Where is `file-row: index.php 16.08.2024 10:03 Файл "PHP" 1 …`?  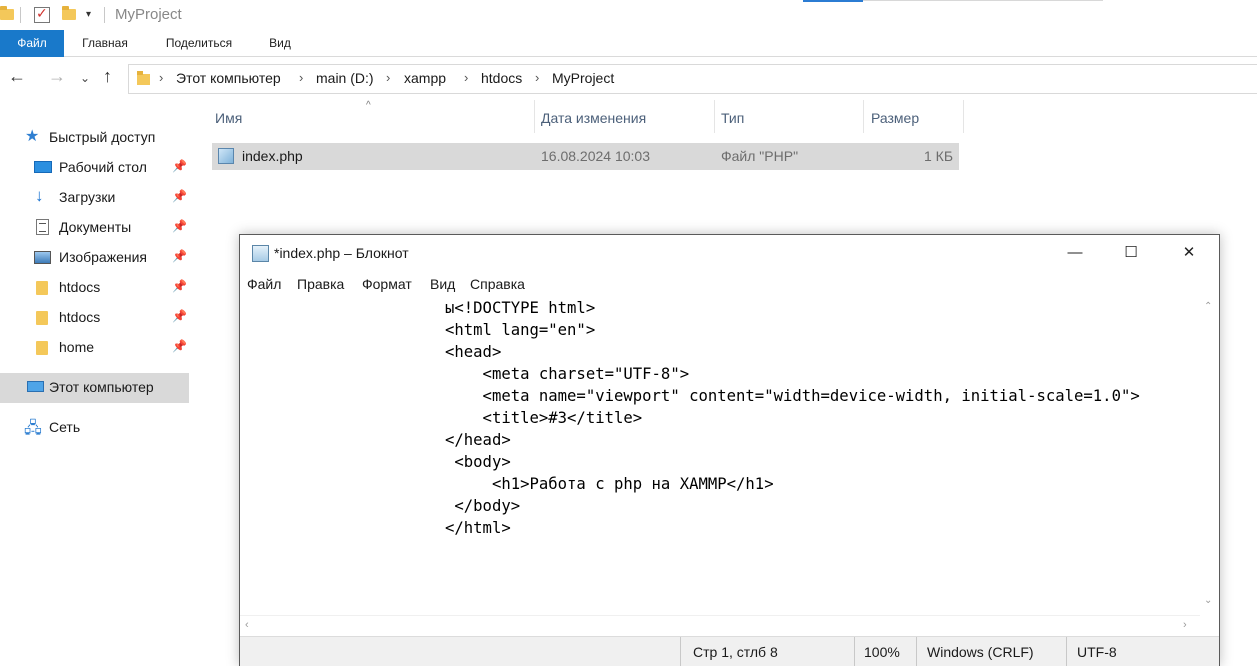 file-row: index.php 16.08.2024 10:03 Файл "PHP" 1 … is located at coordinates (585, 156).